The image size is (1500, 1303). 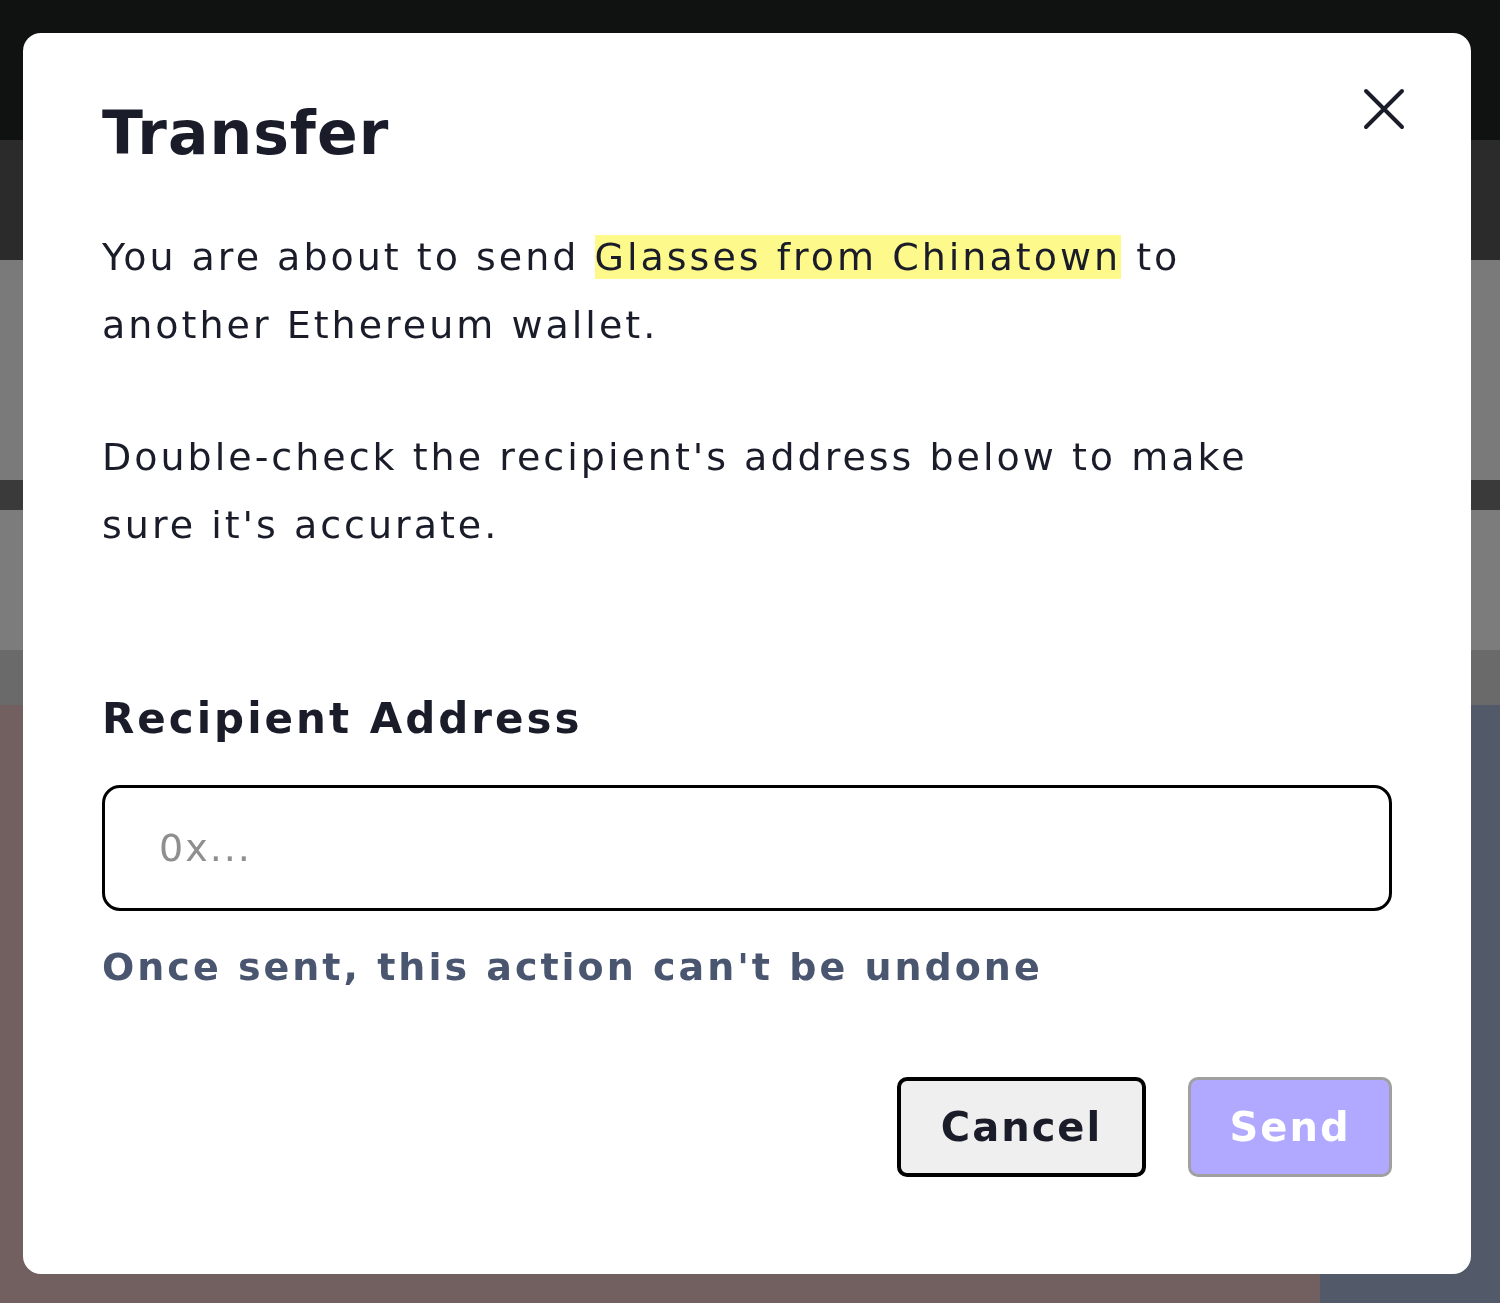 What do you see at coordinates (1384, 109) in the screenshot?
I see `close-icon` at bounding box center [1384, 109].